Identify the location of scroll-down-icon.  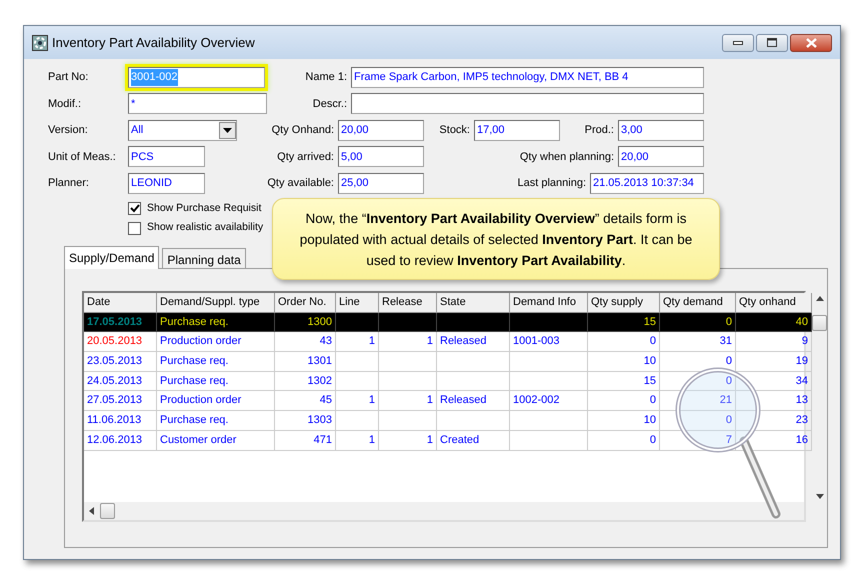
(820, 496).